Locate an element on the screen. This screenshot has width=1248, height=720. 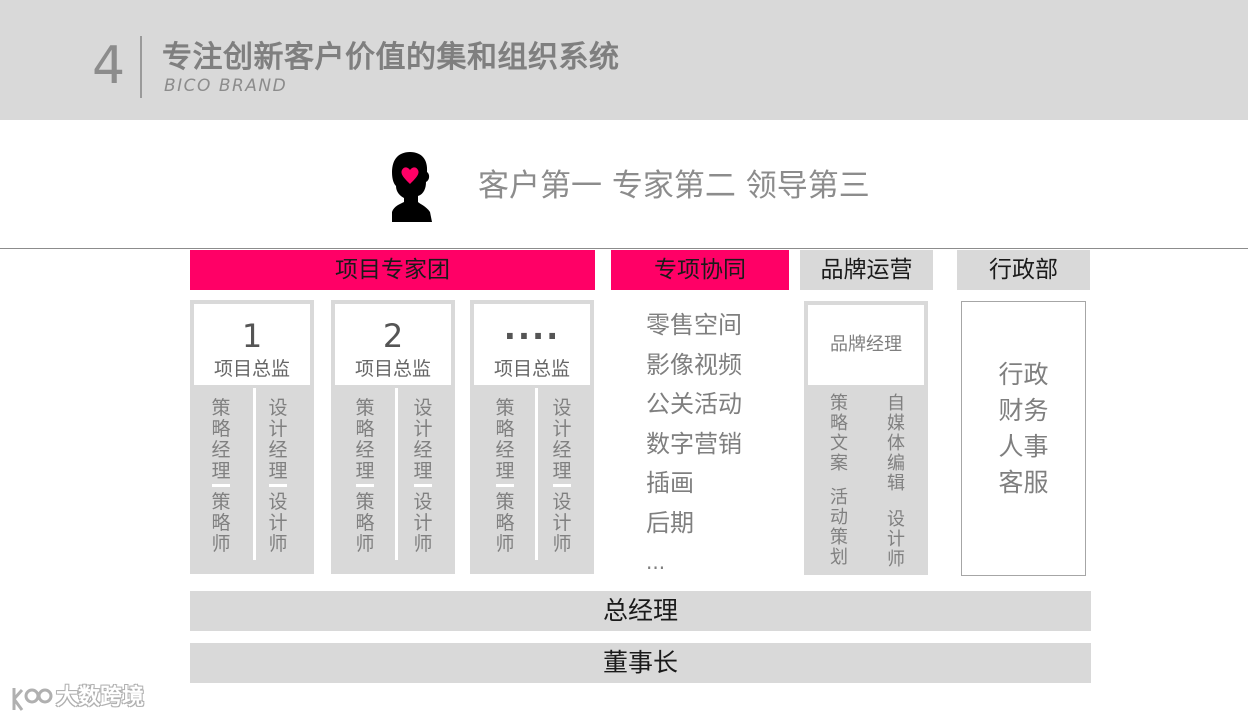
list-item: 零售空间 is located at coordinates (694, 325).